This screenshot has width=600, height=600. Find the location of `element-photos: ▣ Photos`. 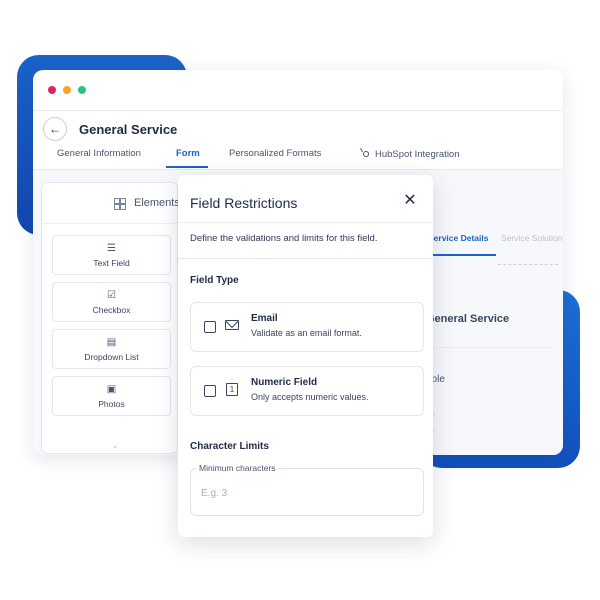

element-photos: ▣ Photos is located at coordinates (111, 396).